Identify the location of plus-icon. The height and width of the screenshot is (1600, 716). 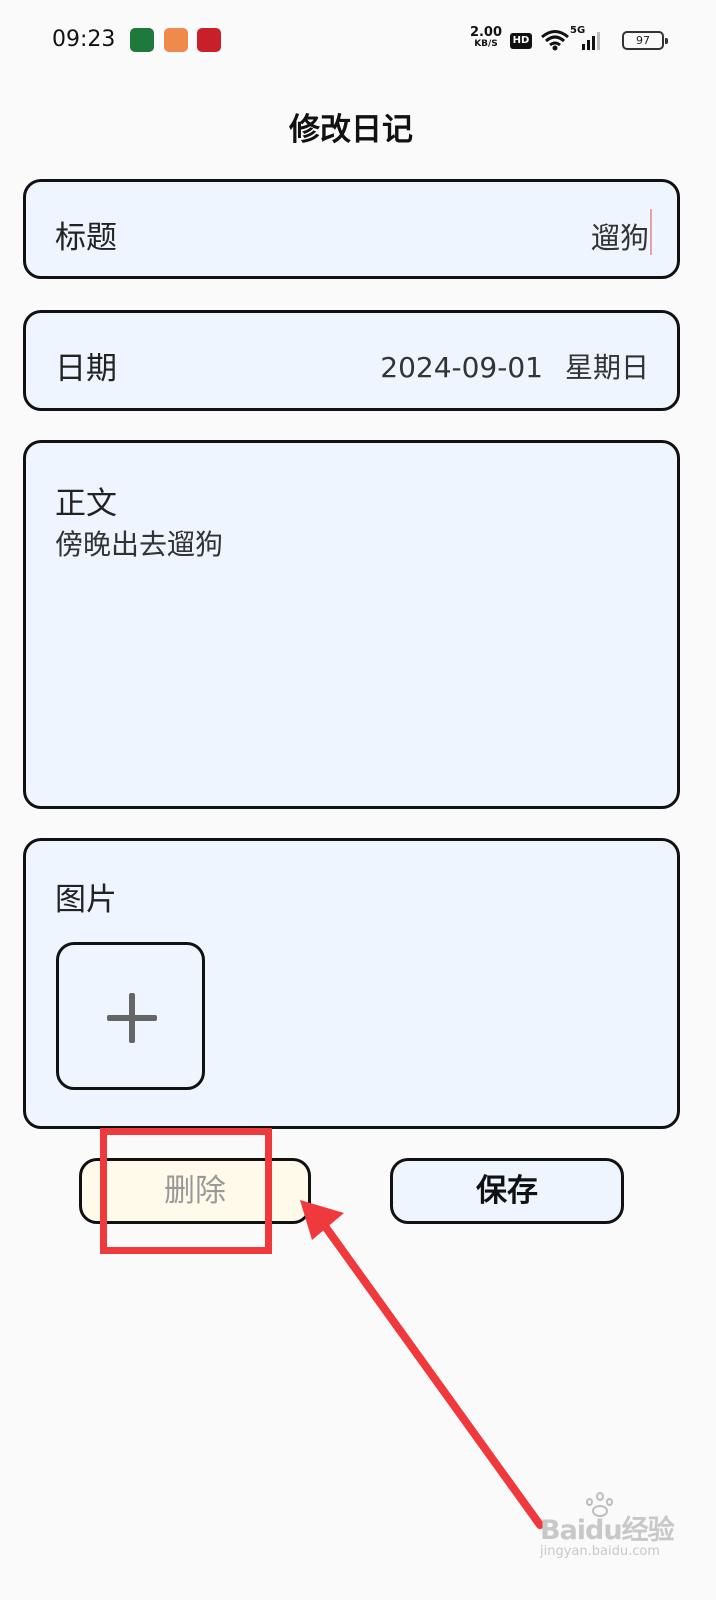
(132, 1018).